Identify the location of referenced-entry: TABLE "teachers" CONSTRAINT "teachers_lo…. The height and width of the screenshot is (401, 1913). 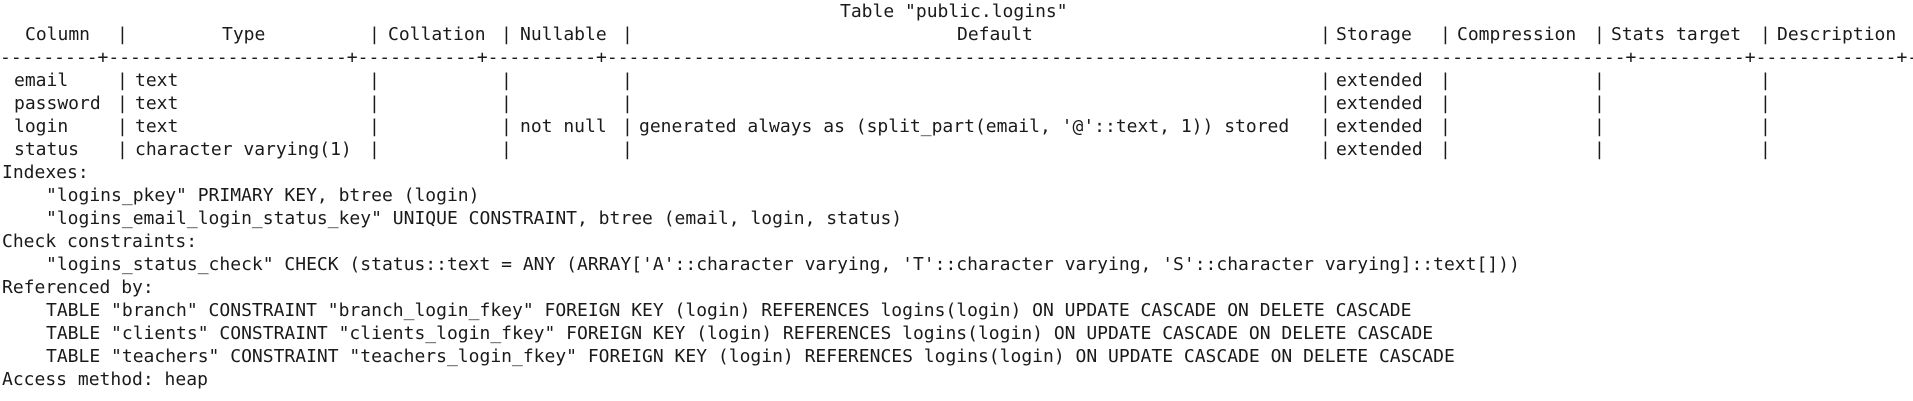
(750, 356).